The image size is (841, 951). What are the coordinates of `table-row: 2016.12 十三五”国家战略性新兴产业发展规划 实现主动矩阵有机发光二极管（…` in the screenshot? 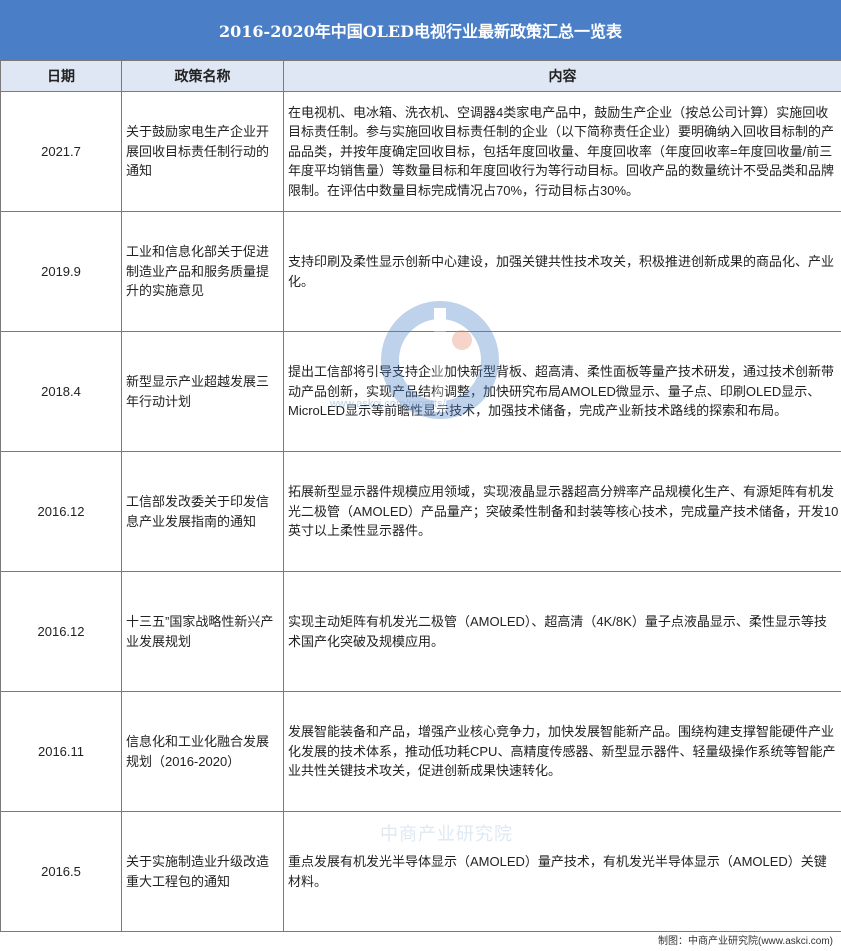 It's located at (420, 631).